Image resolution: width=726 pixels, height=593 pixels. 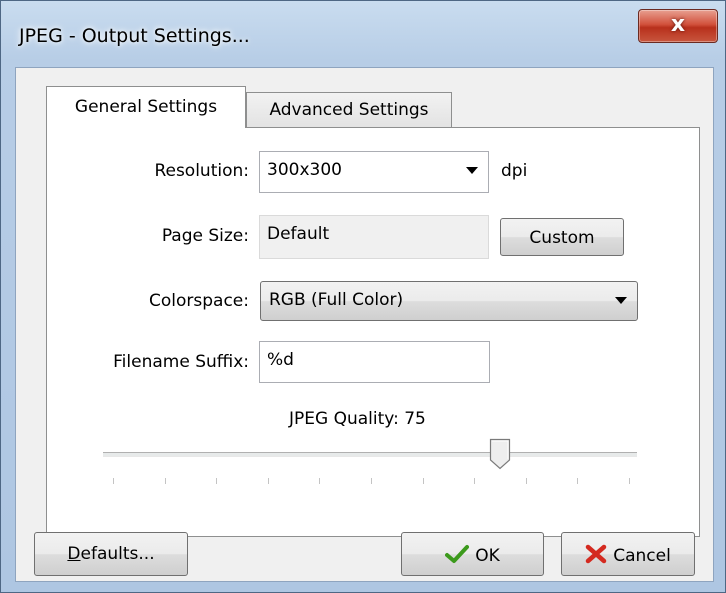 I want to click on filename-suffix-value: %d, so click(x=280, y=360).